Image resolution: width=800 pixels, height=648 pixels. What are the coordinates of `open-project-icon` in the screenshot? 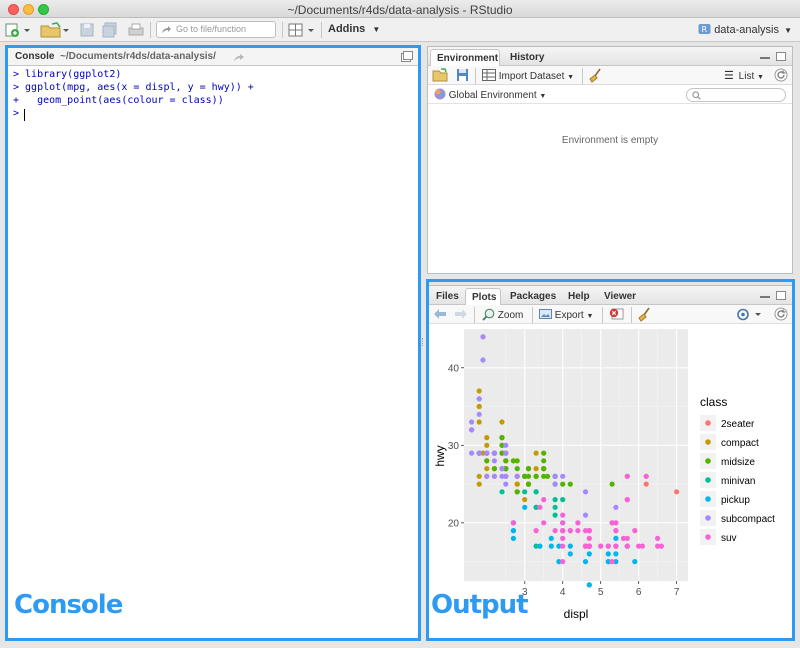 It's located at (55, 30).